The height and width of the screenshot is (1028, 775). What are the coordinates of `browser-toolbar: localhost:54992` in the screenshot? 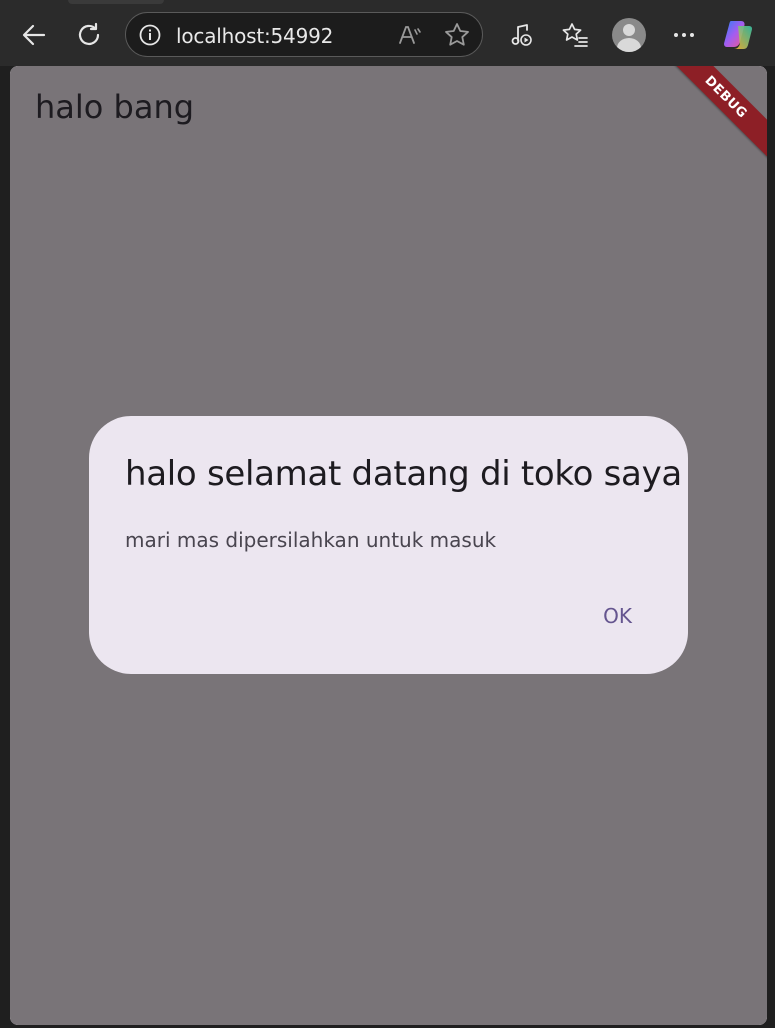 It's located at (387, 33).